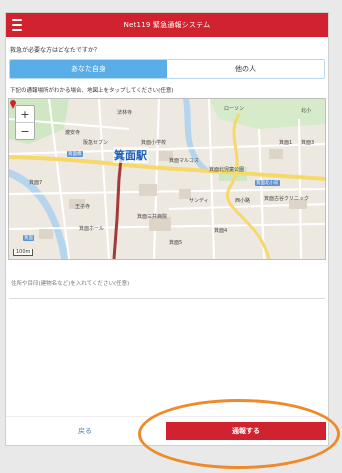 The image size is (342, 473). Describe the element at coordinates (267, 183) in the screenshot. I see `road-label: 箕面北小前` at that location.